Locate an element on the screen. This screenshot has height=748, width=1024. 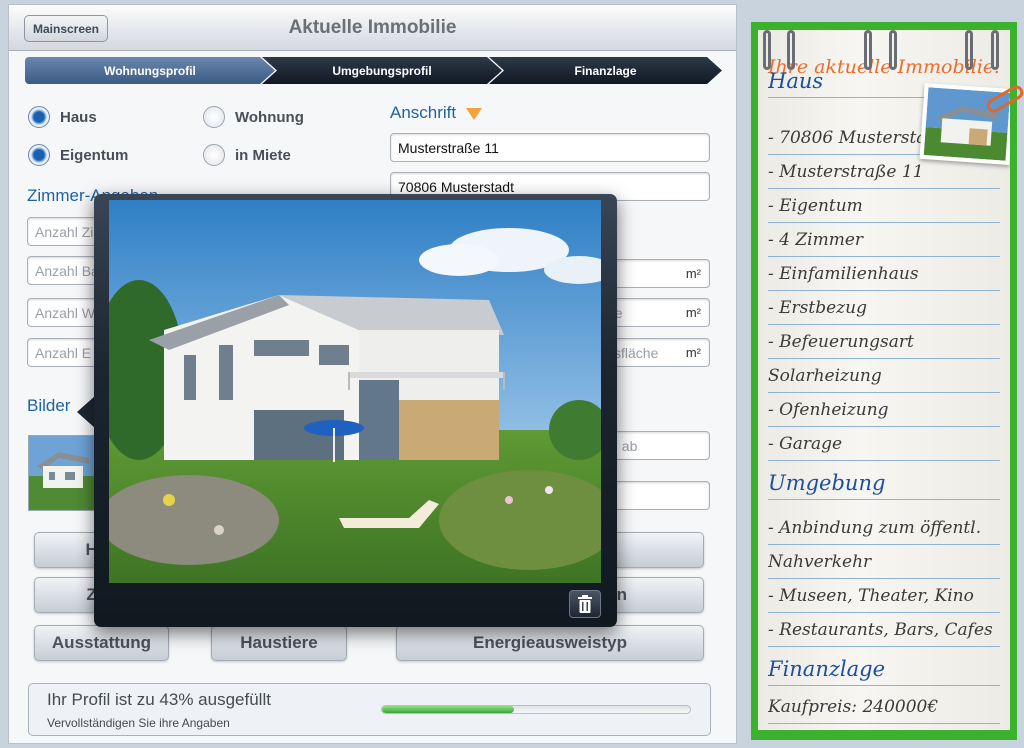
street-field: Musterstraße 11 is located at coordinates (550, 147).